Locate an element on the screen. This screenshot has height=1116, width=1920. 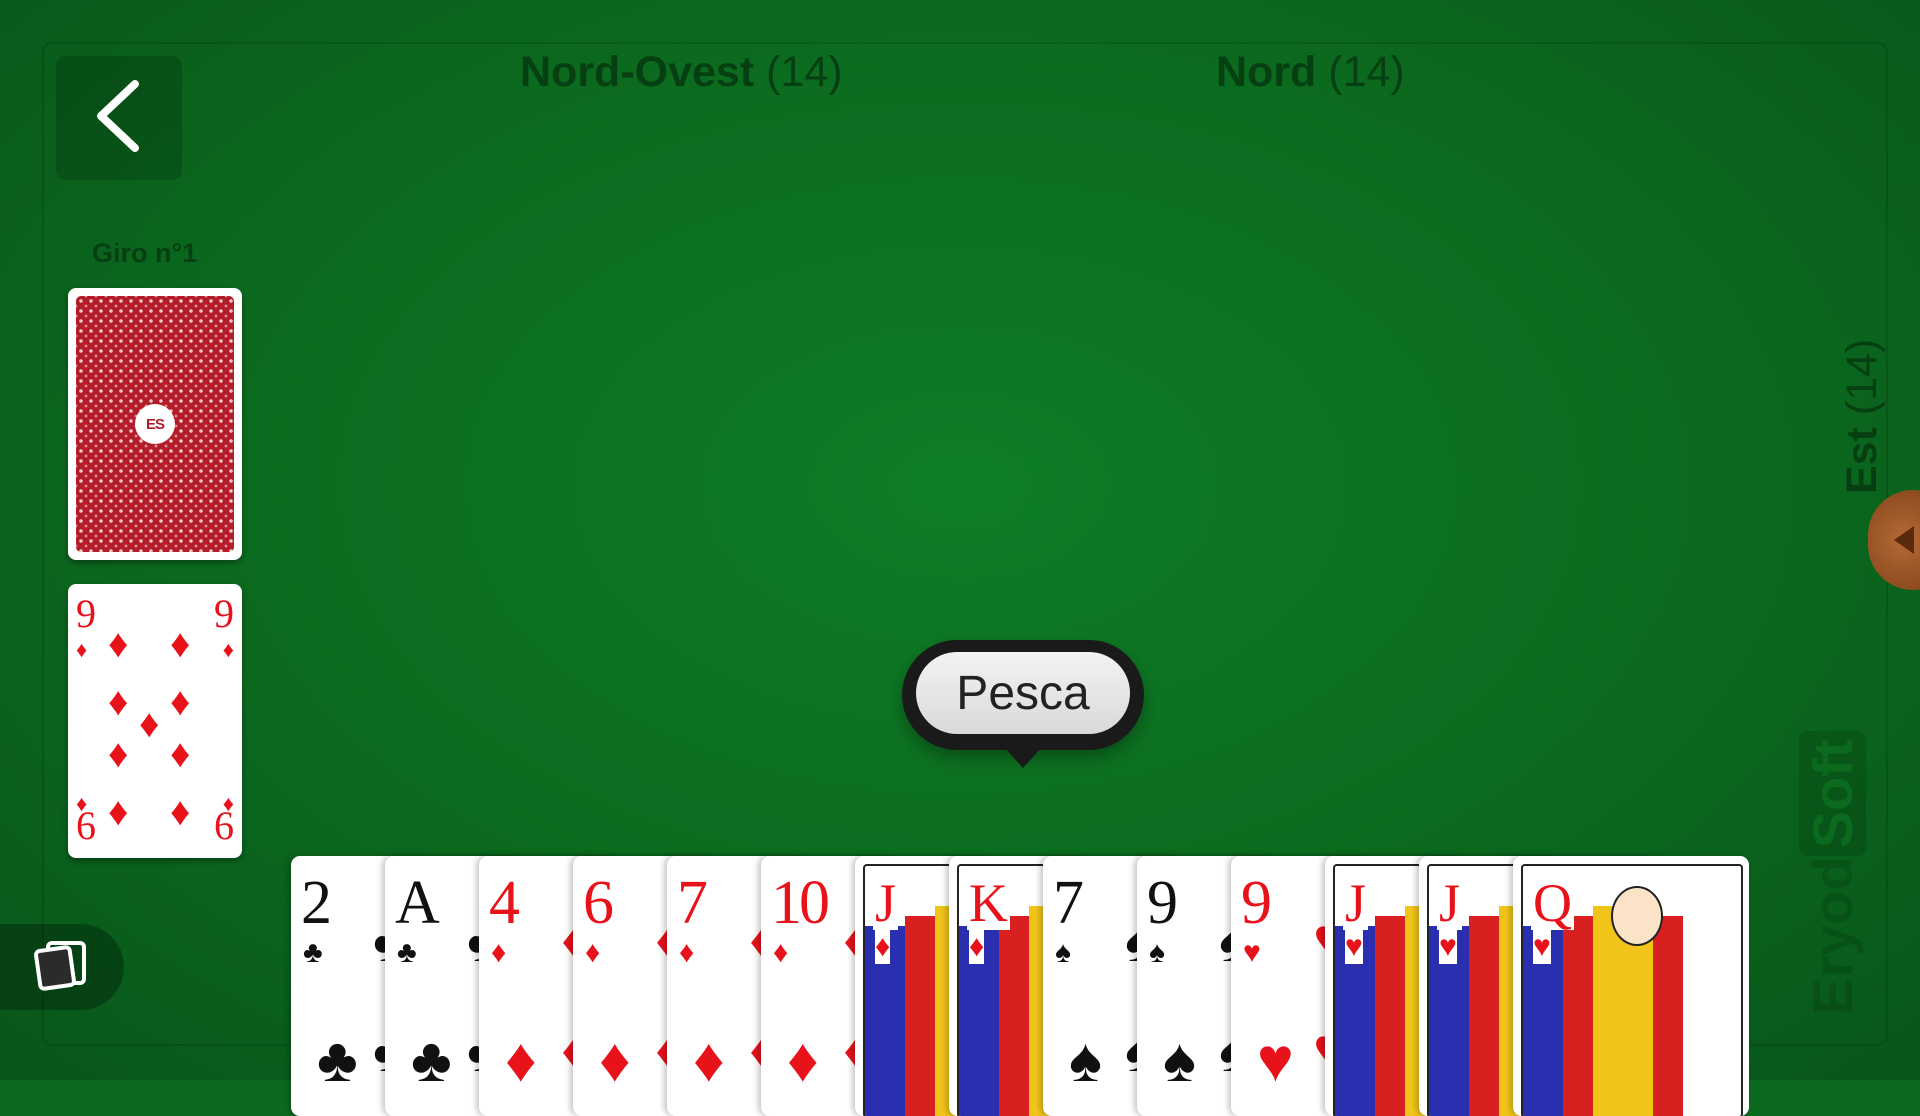
back-button is located at coordinates (119, 118).